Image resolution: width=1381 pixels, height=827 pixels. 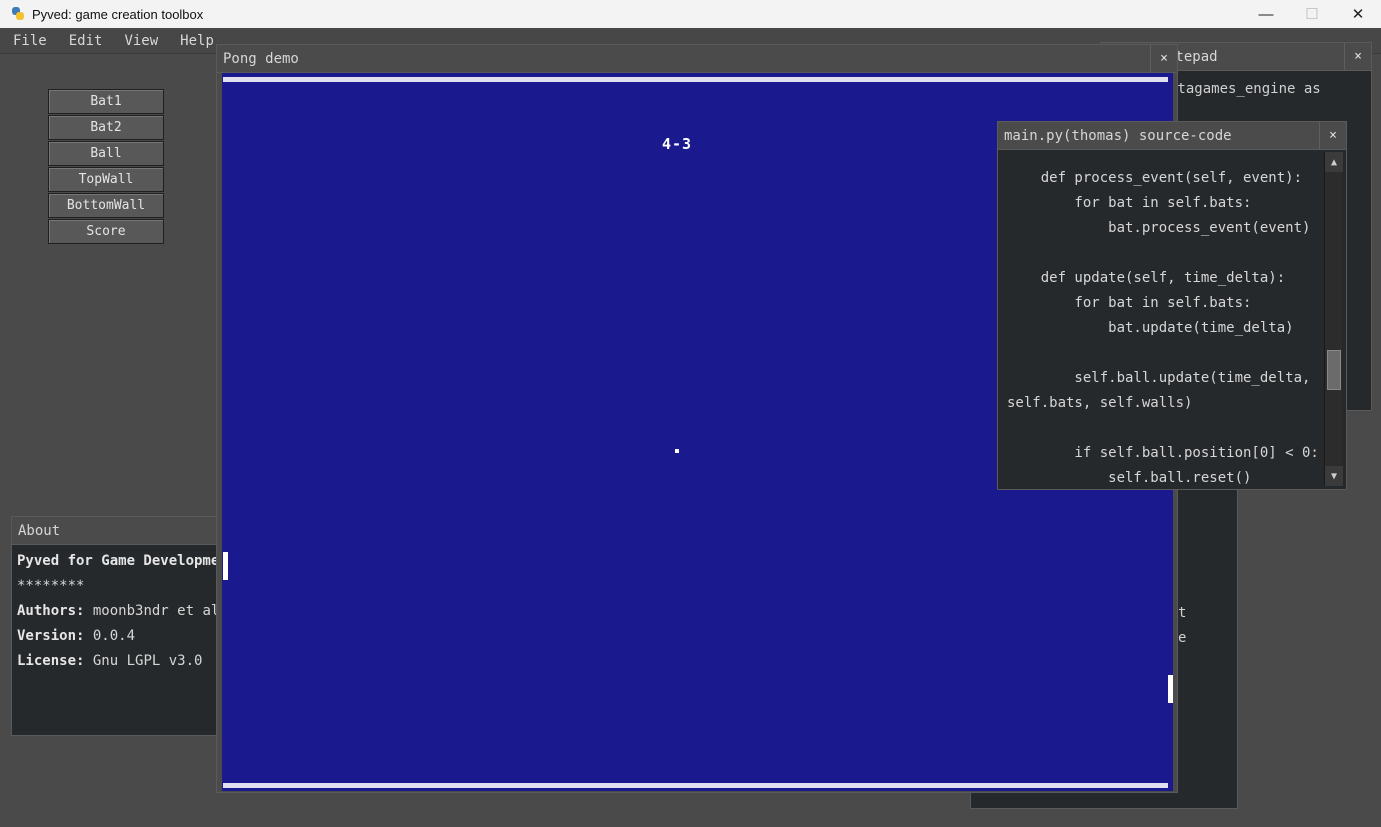 I want to click on code-line: def update(self, time_delta):, so click(x=1146, y=278).